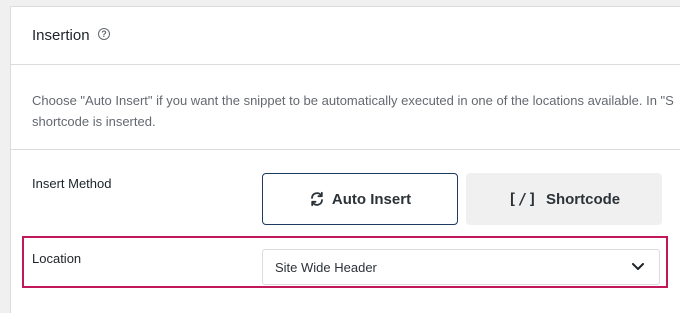 This screenshot has height=313, width=680. I want to click on panel-title: Insertion, so click(61, 35).